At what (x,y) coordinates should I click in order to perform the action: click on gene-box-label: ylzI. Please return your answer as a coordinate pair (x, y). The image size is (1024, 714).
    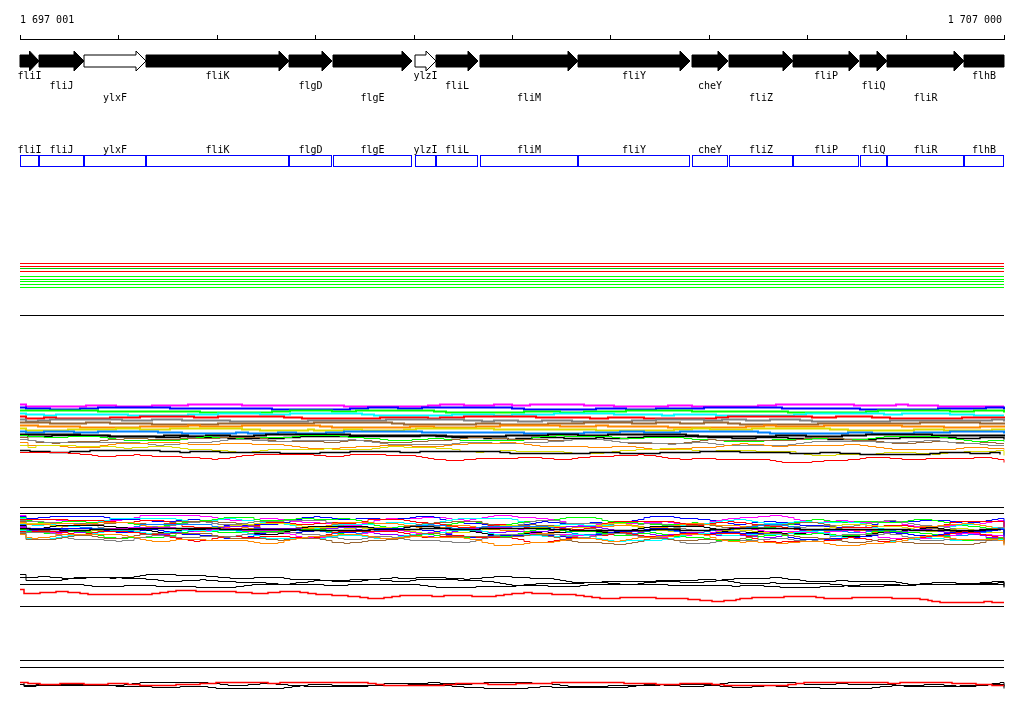
    Looking at the image, I should click on (425, 149).